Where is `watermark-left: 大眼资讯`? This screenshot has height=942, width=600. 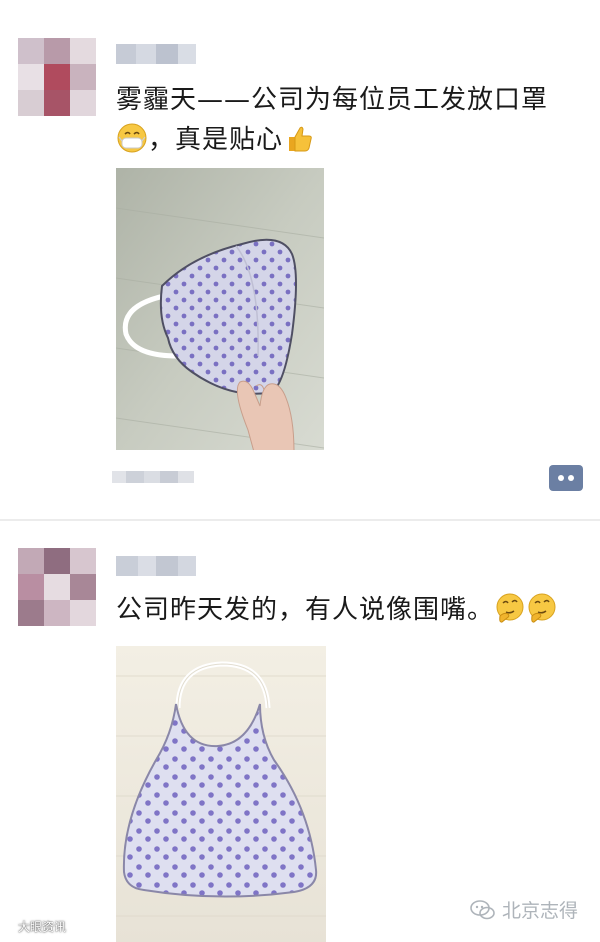
watermark-left: 大眼资讯 is located at coordinates (35, 926).